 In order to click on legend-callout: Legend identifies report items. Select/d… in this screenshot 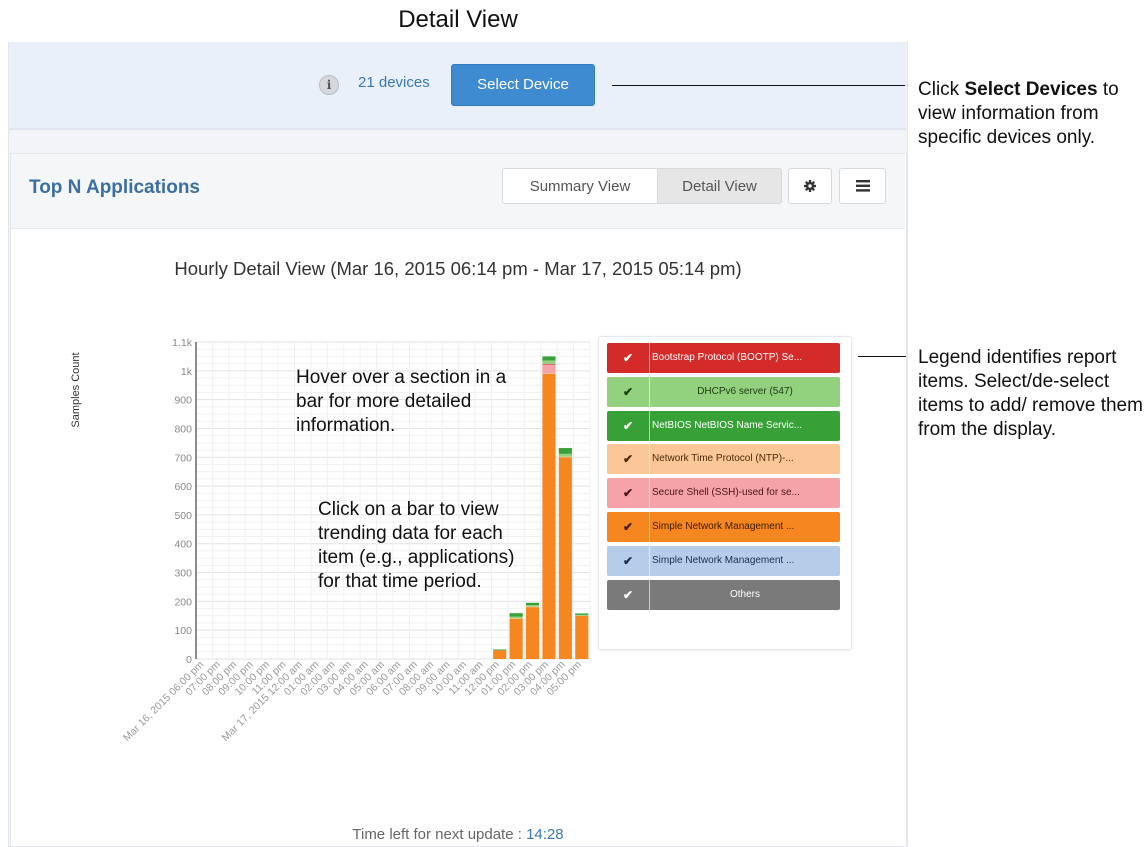, I will do `click(1030, 393)`.